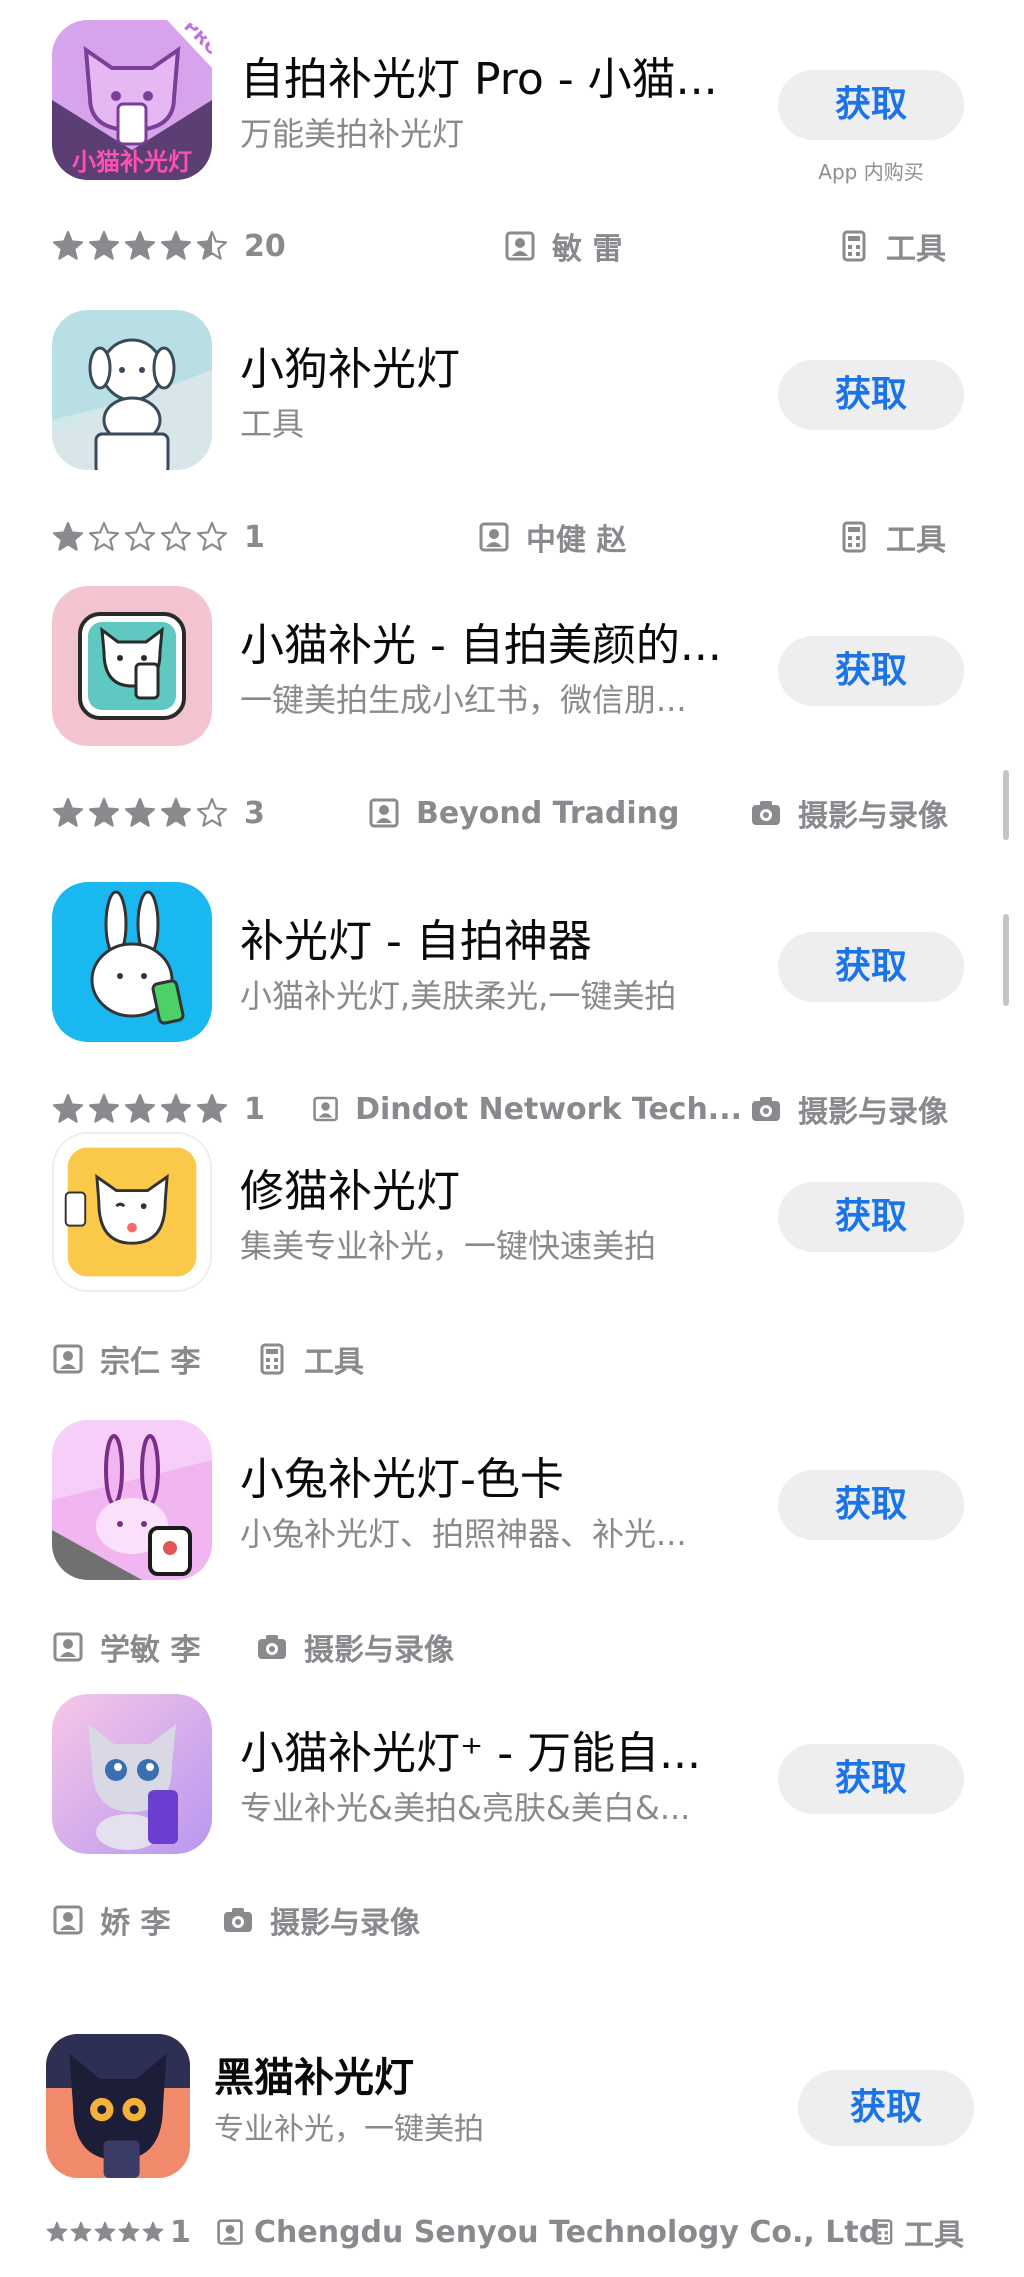  Describe the element at coordinates (132, 1212) in the screenshot. I see `app-icon-cat-retouch` at that location.